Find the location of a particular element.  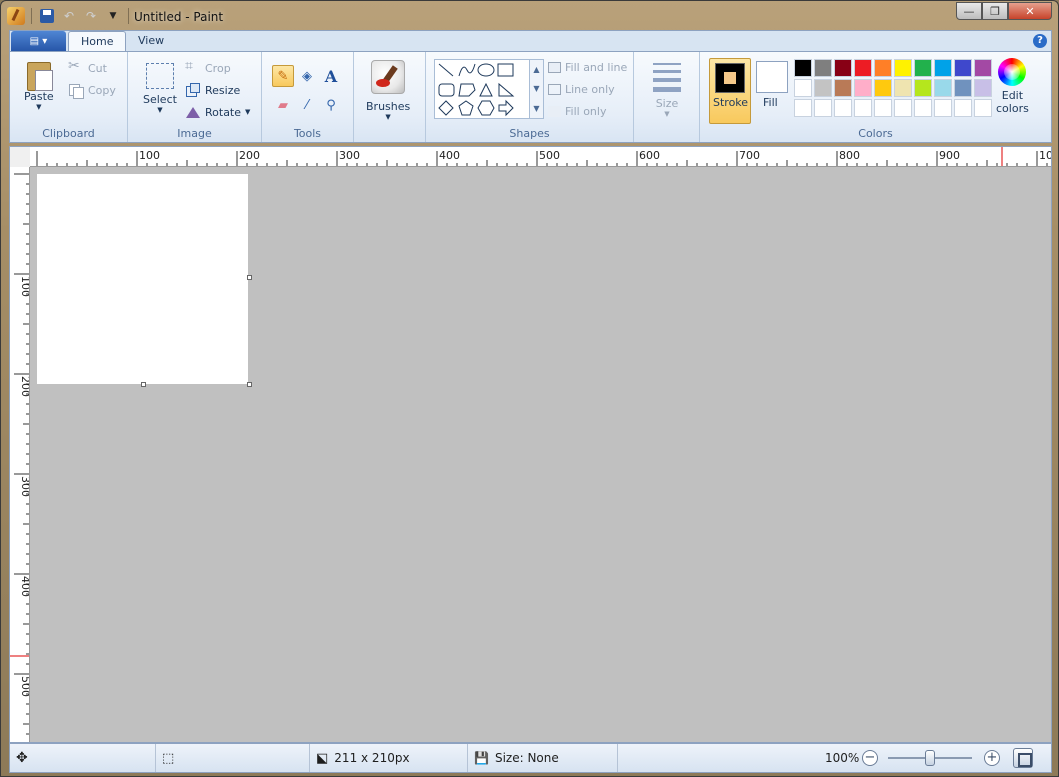

help-icon: ? is located at coordinates (1040, 41).